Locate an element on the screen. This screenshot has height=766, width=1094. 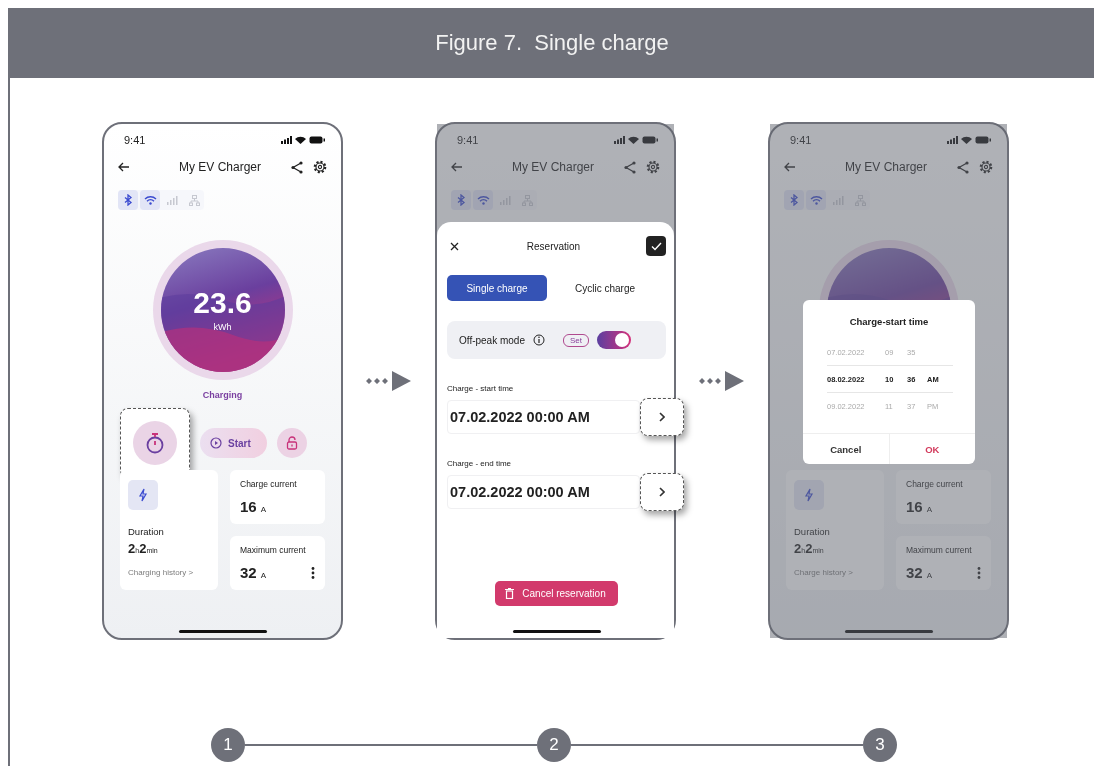
check-icon is located at coordinates (656, 246).